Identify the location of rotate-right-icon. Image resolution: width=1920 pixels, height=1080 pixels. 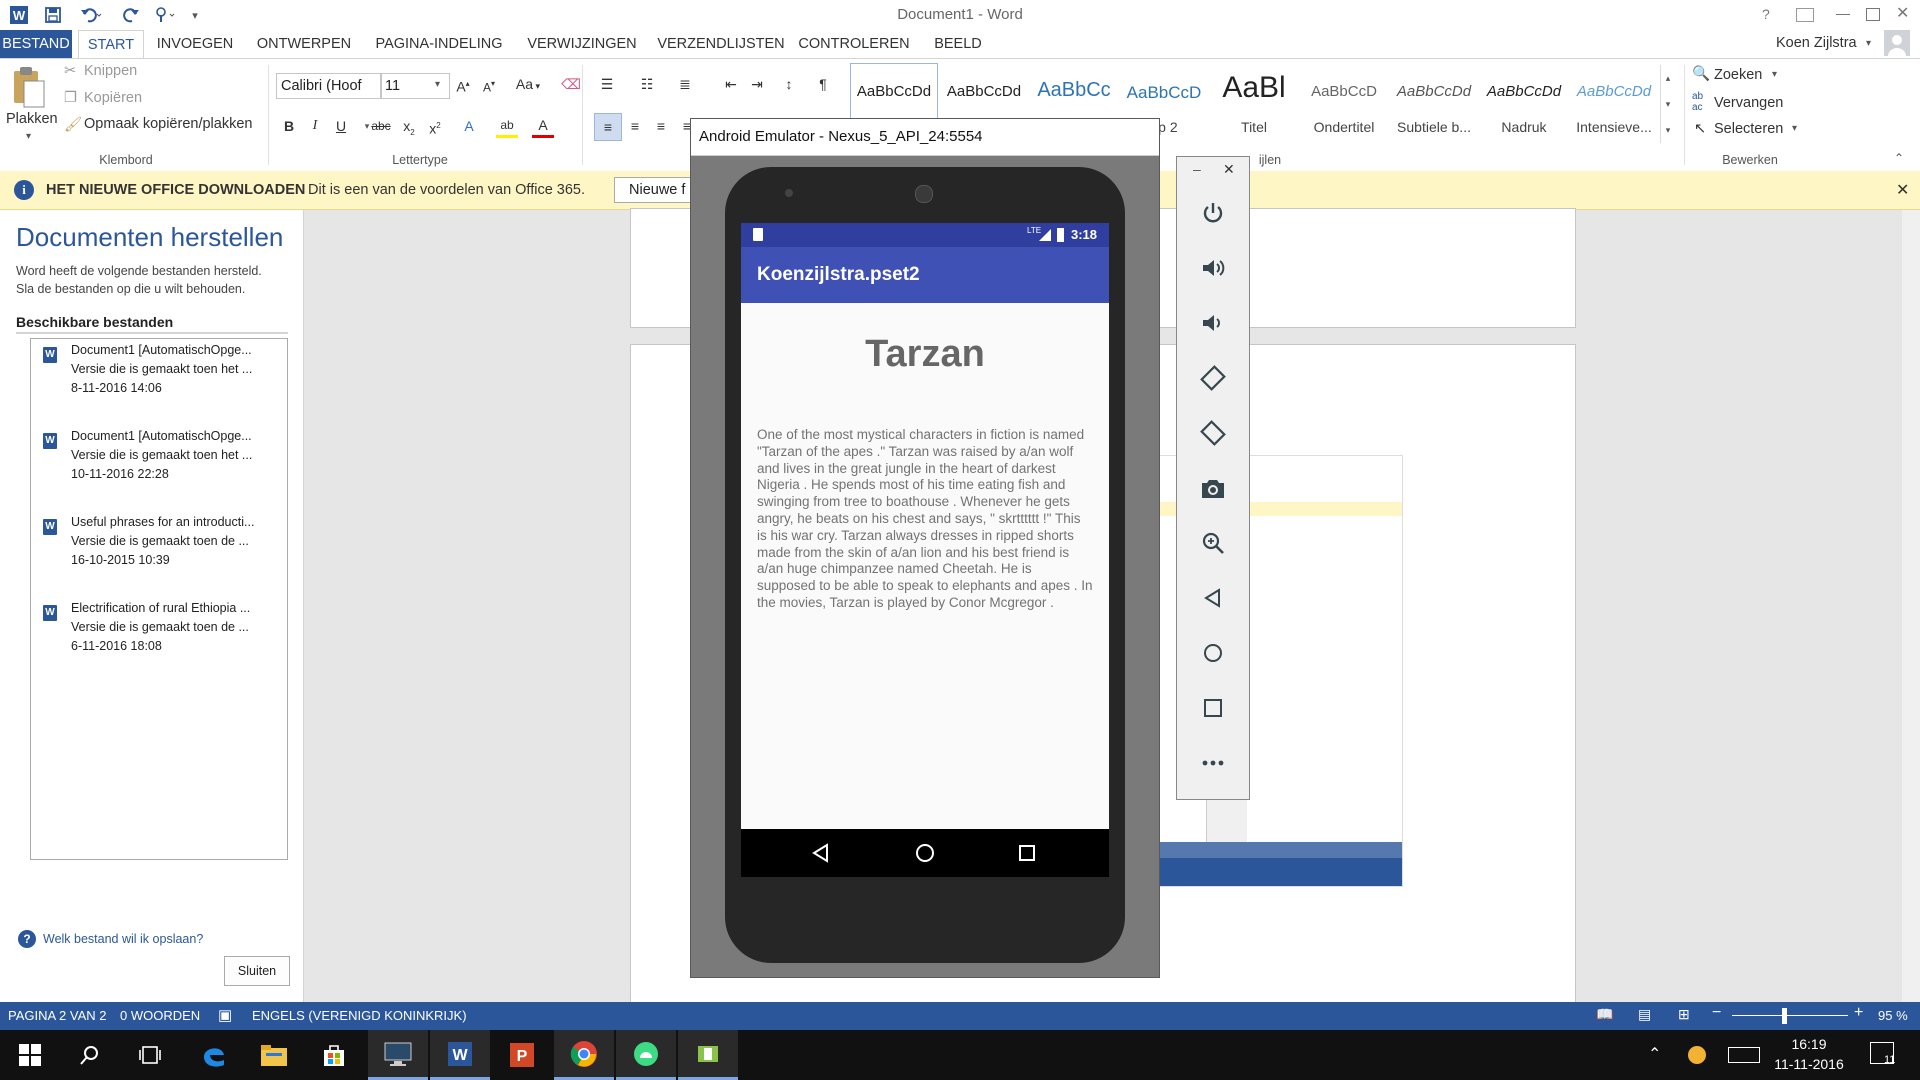
(1213, 433).